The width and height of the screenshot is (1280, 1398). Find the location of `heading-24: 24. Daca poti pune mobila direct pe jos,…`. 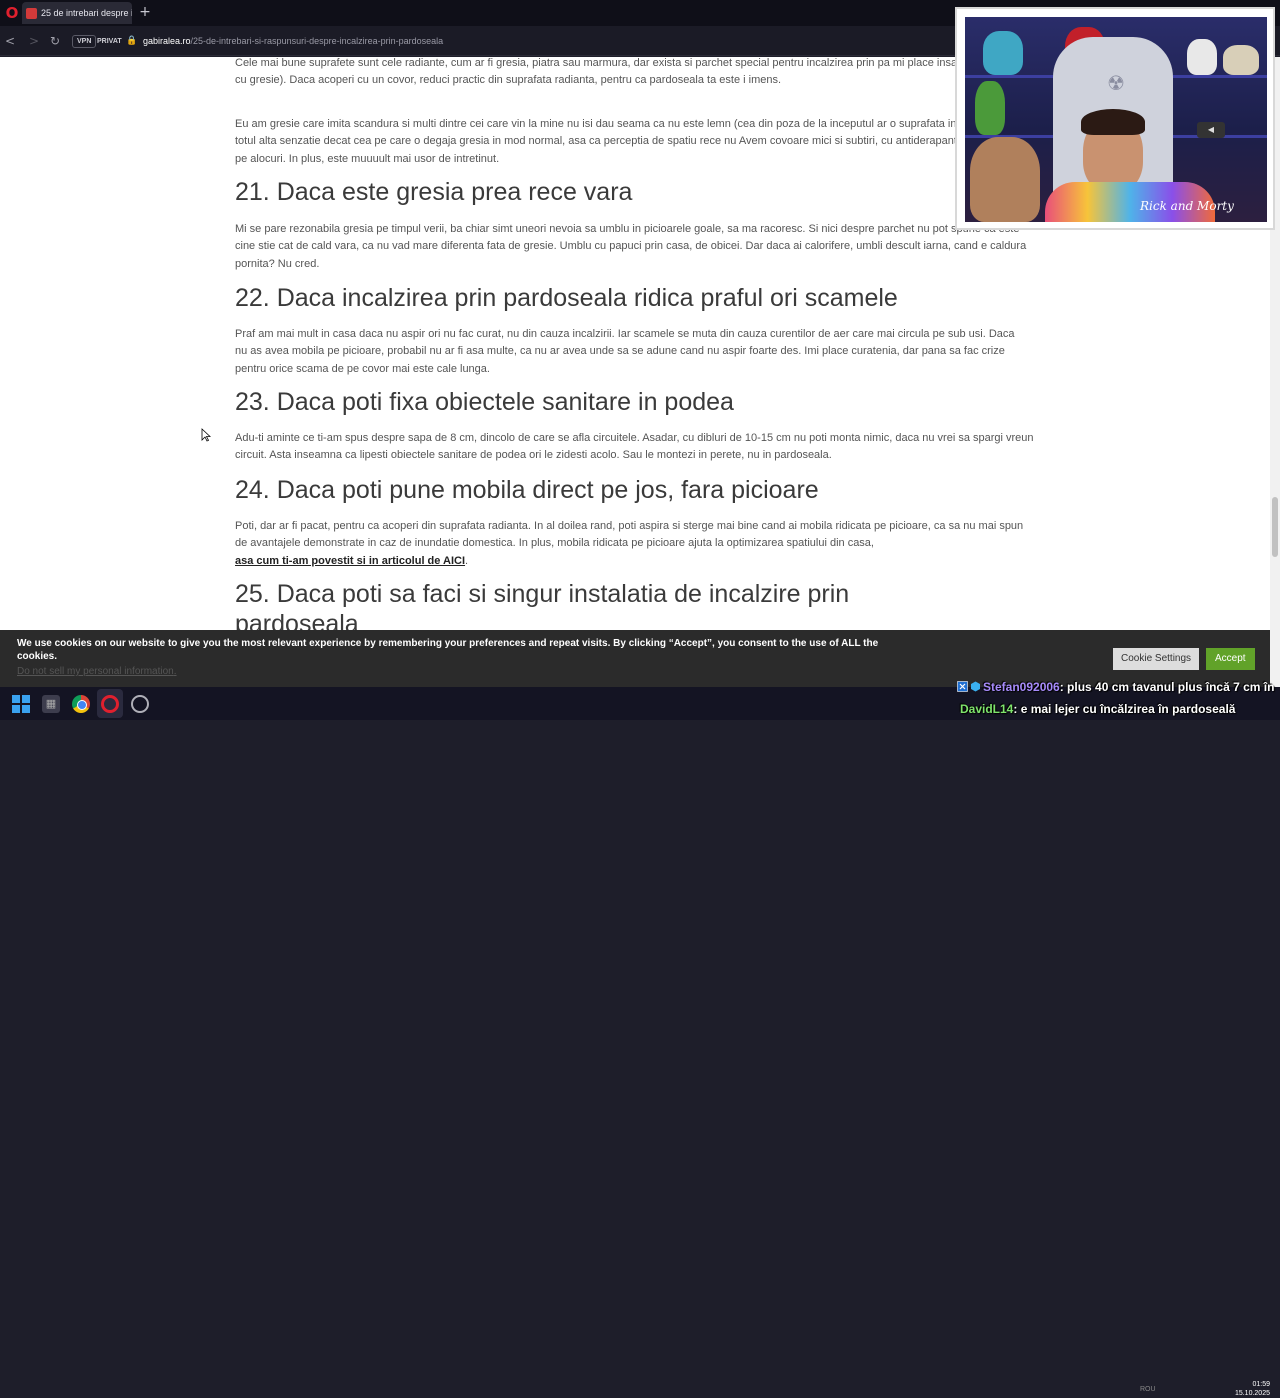

heading-24: 24. Daca poti pune mobila direct pe jos,… is located at coordinates (527, 490).